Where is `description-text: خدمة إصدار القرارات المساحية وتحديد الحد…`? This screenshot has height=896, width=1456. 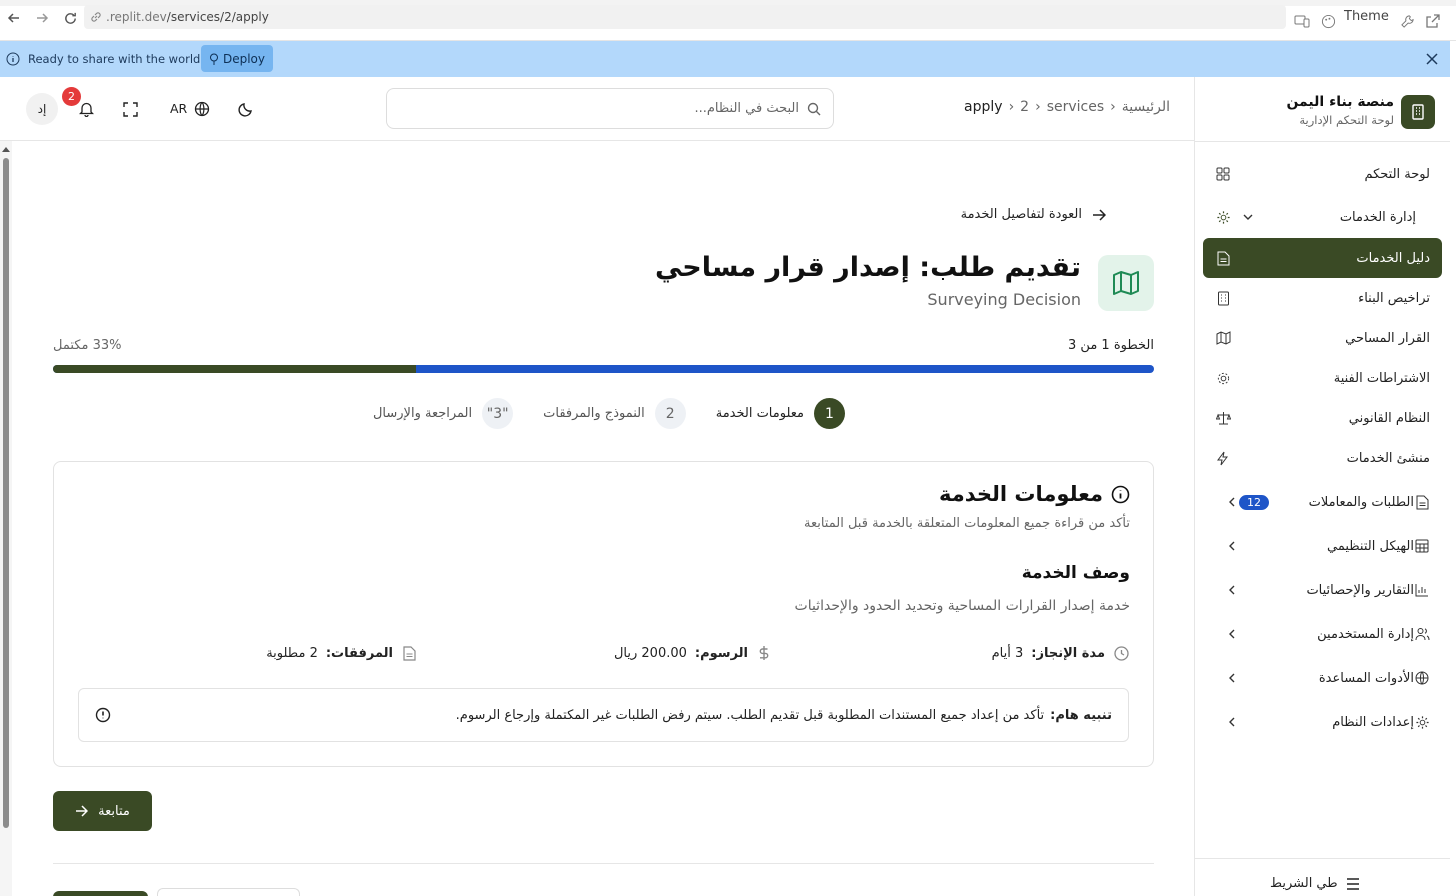 description-text: خدمة إصدار القرارات المساحية وتحديد الحد… is located at coordinates (962, 606).